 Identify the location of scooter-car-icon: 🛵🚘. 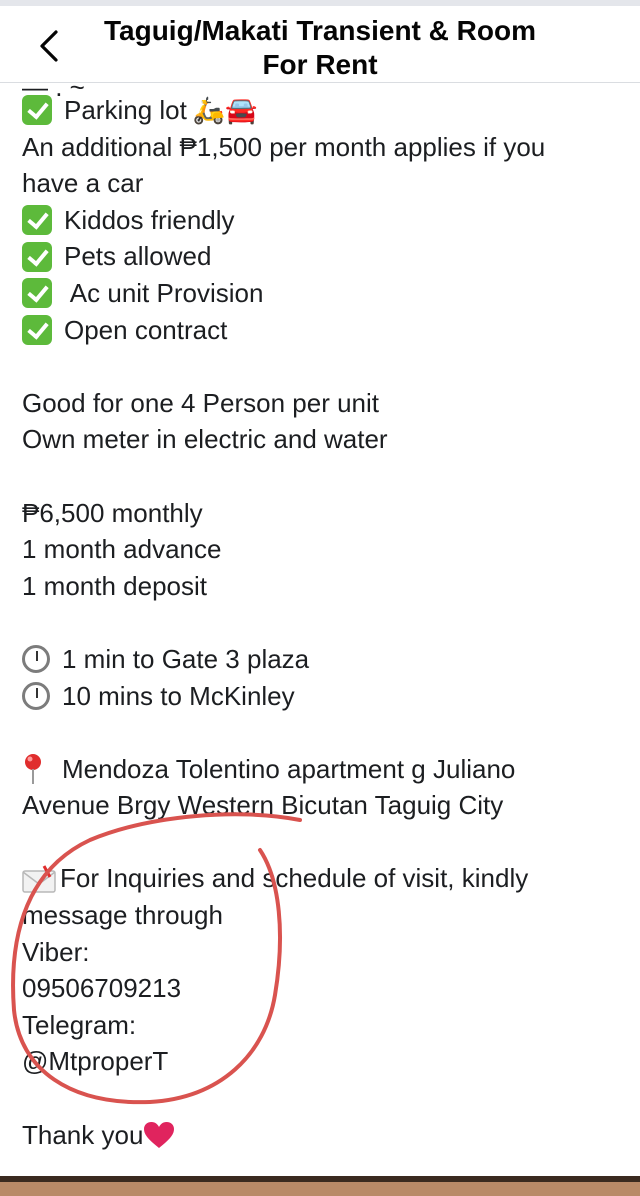
(225, 110).